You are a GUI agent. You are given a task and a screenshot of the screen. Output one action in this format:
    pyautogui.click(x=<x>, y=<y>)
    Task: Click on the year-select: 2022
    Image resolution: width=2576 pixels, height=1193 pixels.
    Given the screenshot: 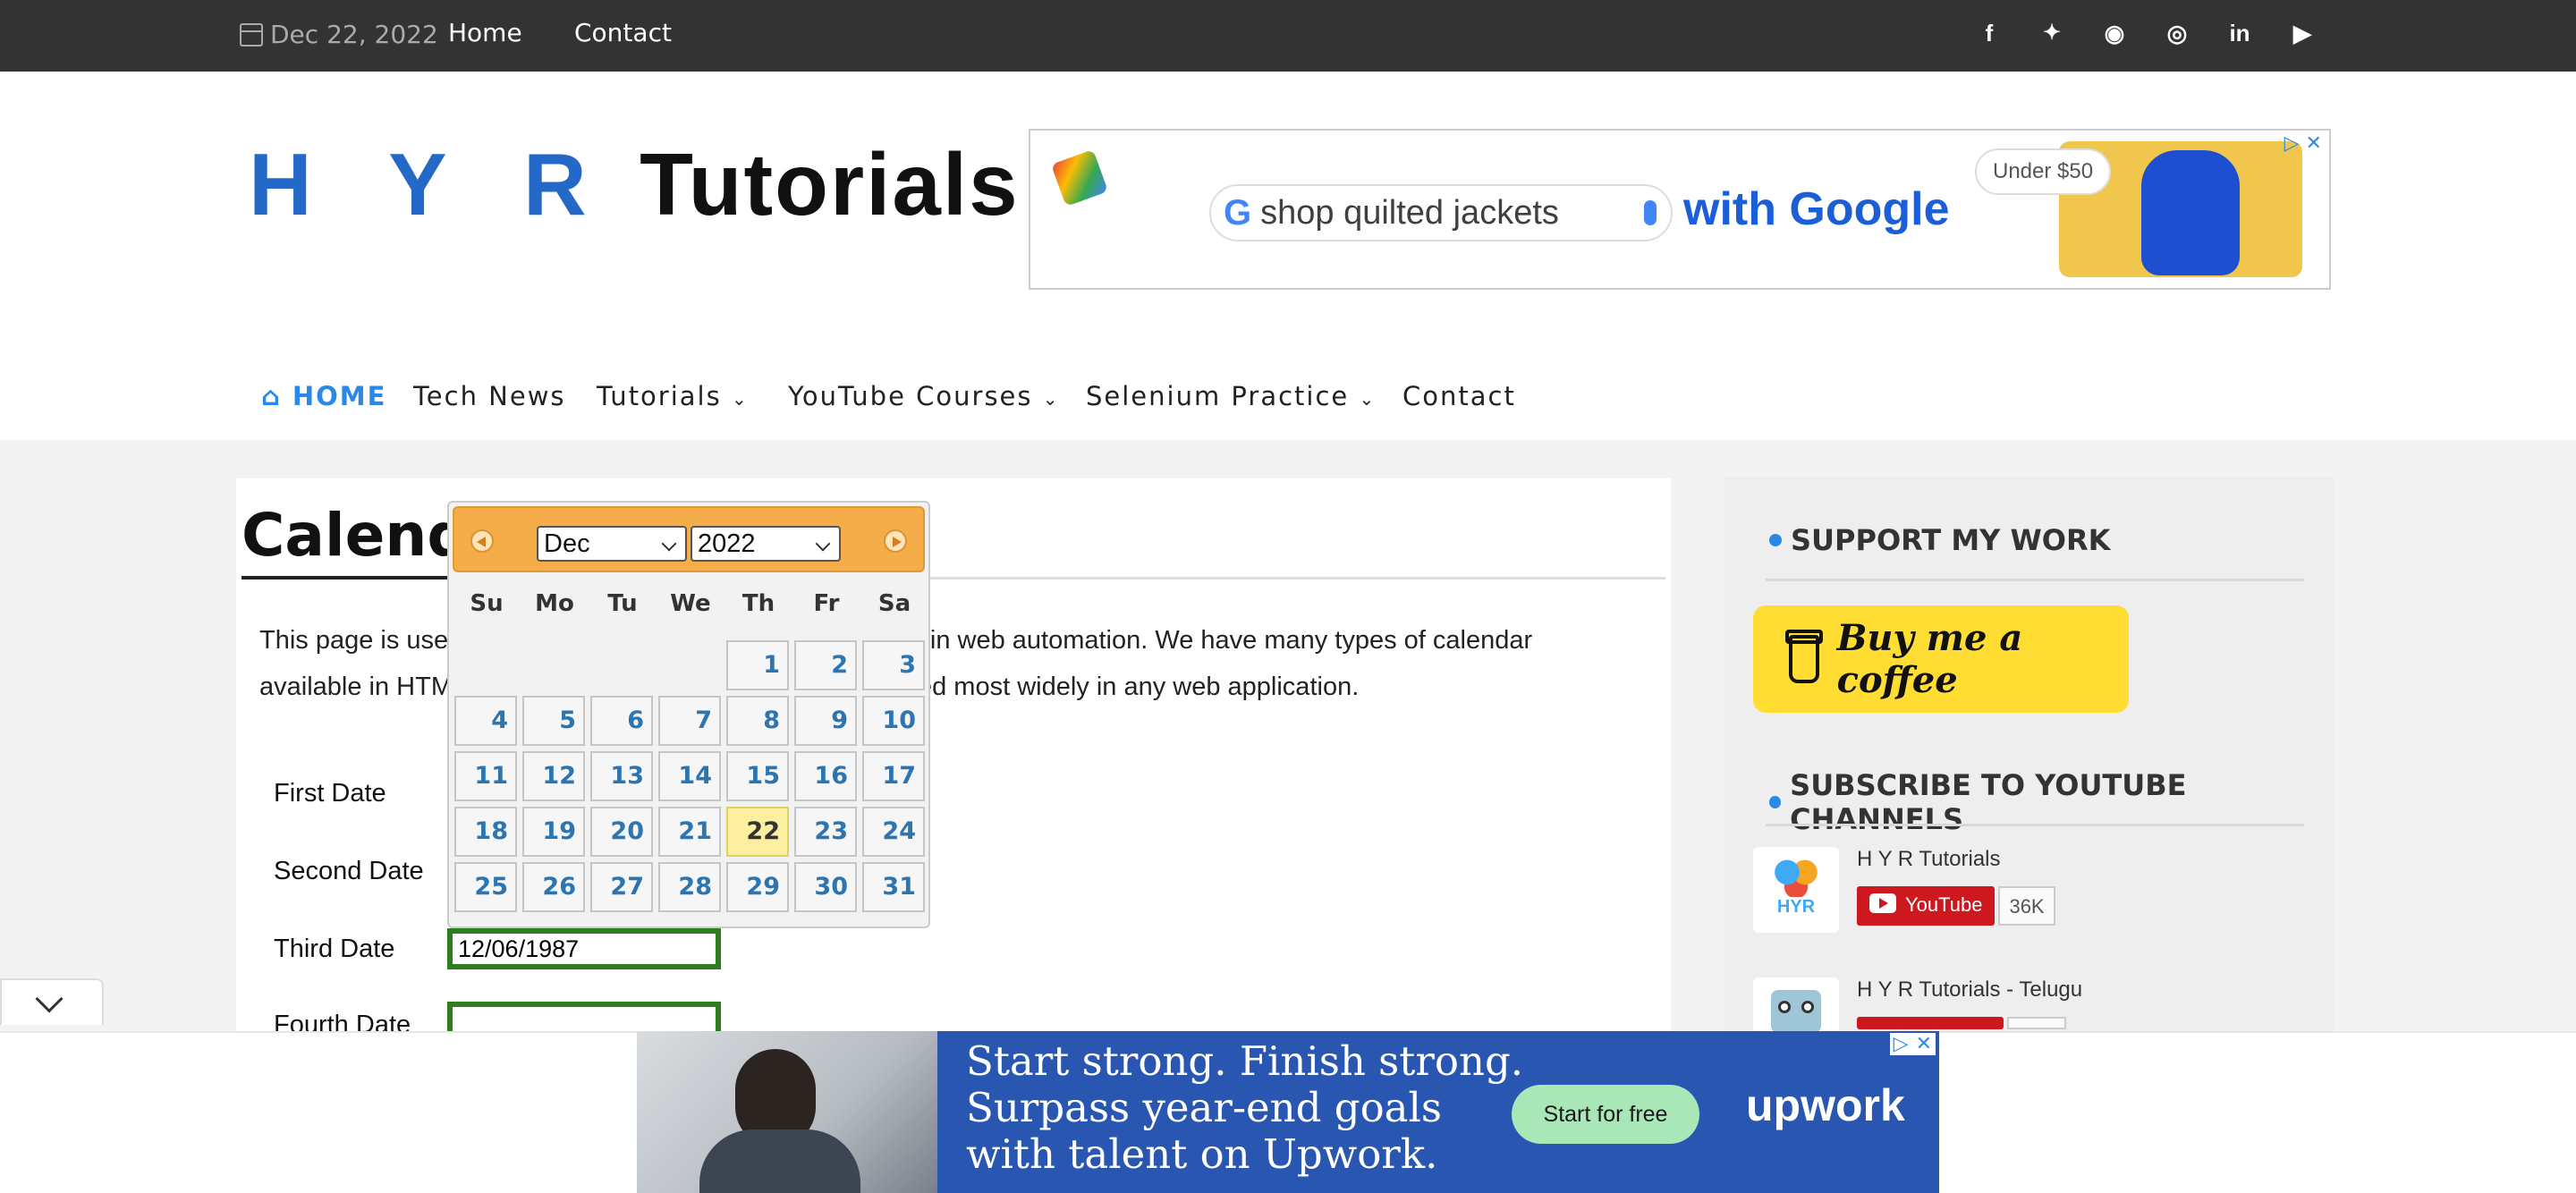 What is the action you would take?
    pyautogui.click(x=766, y=544)
    